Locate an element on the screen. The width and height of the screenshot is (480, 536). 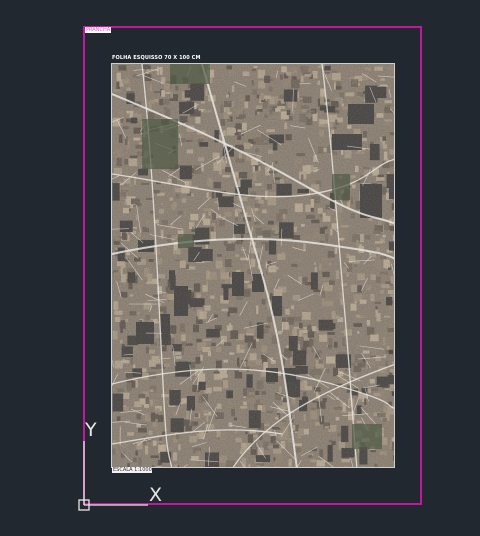
layout-tab-label: PRANCHA is located at coordinates (98, 30).